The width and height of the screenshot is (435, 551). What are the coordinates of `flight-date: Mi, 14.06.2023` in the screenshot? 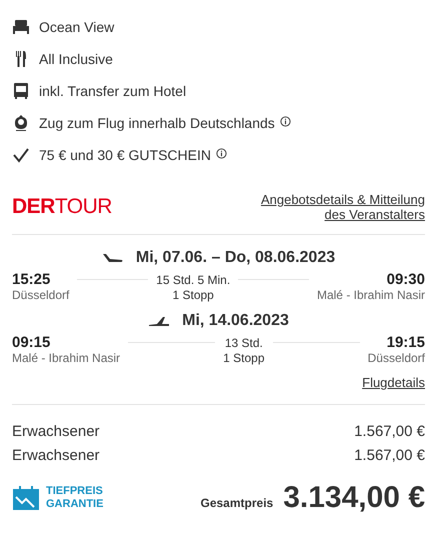 It's located at (235, 321).